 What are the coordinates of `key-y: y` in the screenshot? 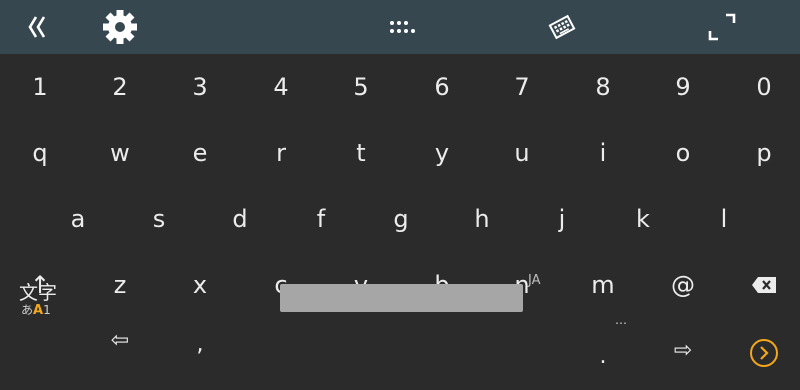 It's located at (442, 153).